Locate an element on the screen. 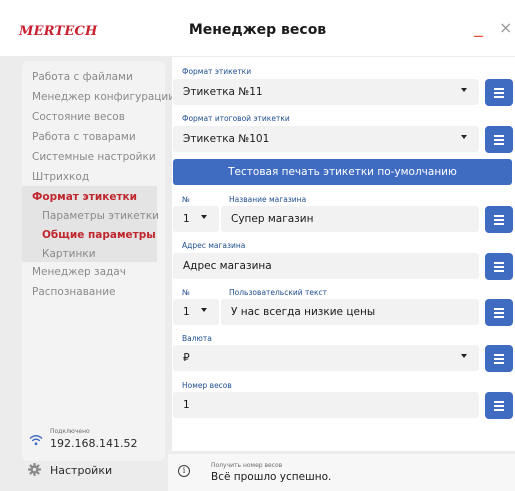 This screenshot has height=491, width=515. sidebar-subitem-general-params: Общие параметры is located at coordinates (99, 235).